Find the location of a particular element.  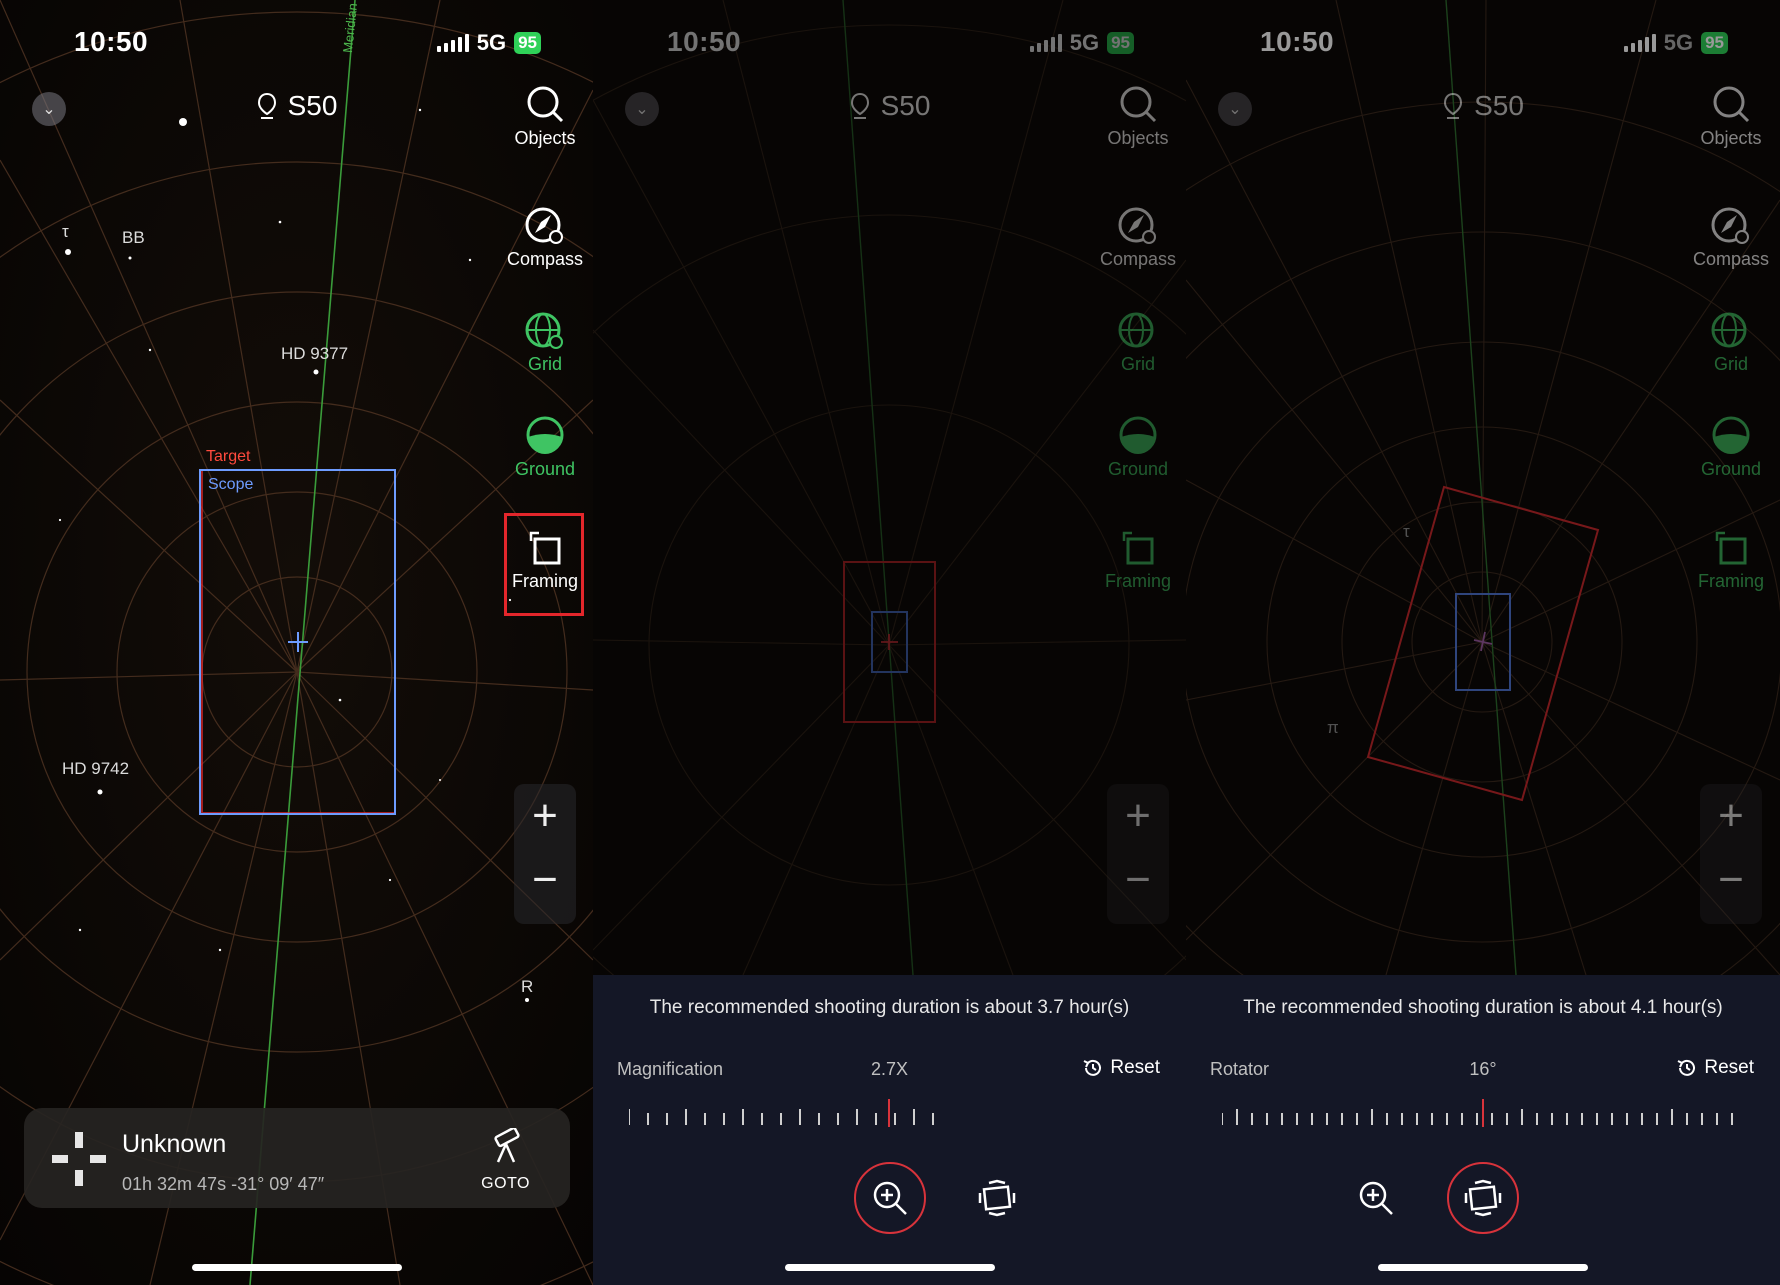

status-indicators: 5G 95 is located at coordinates (488, 43).